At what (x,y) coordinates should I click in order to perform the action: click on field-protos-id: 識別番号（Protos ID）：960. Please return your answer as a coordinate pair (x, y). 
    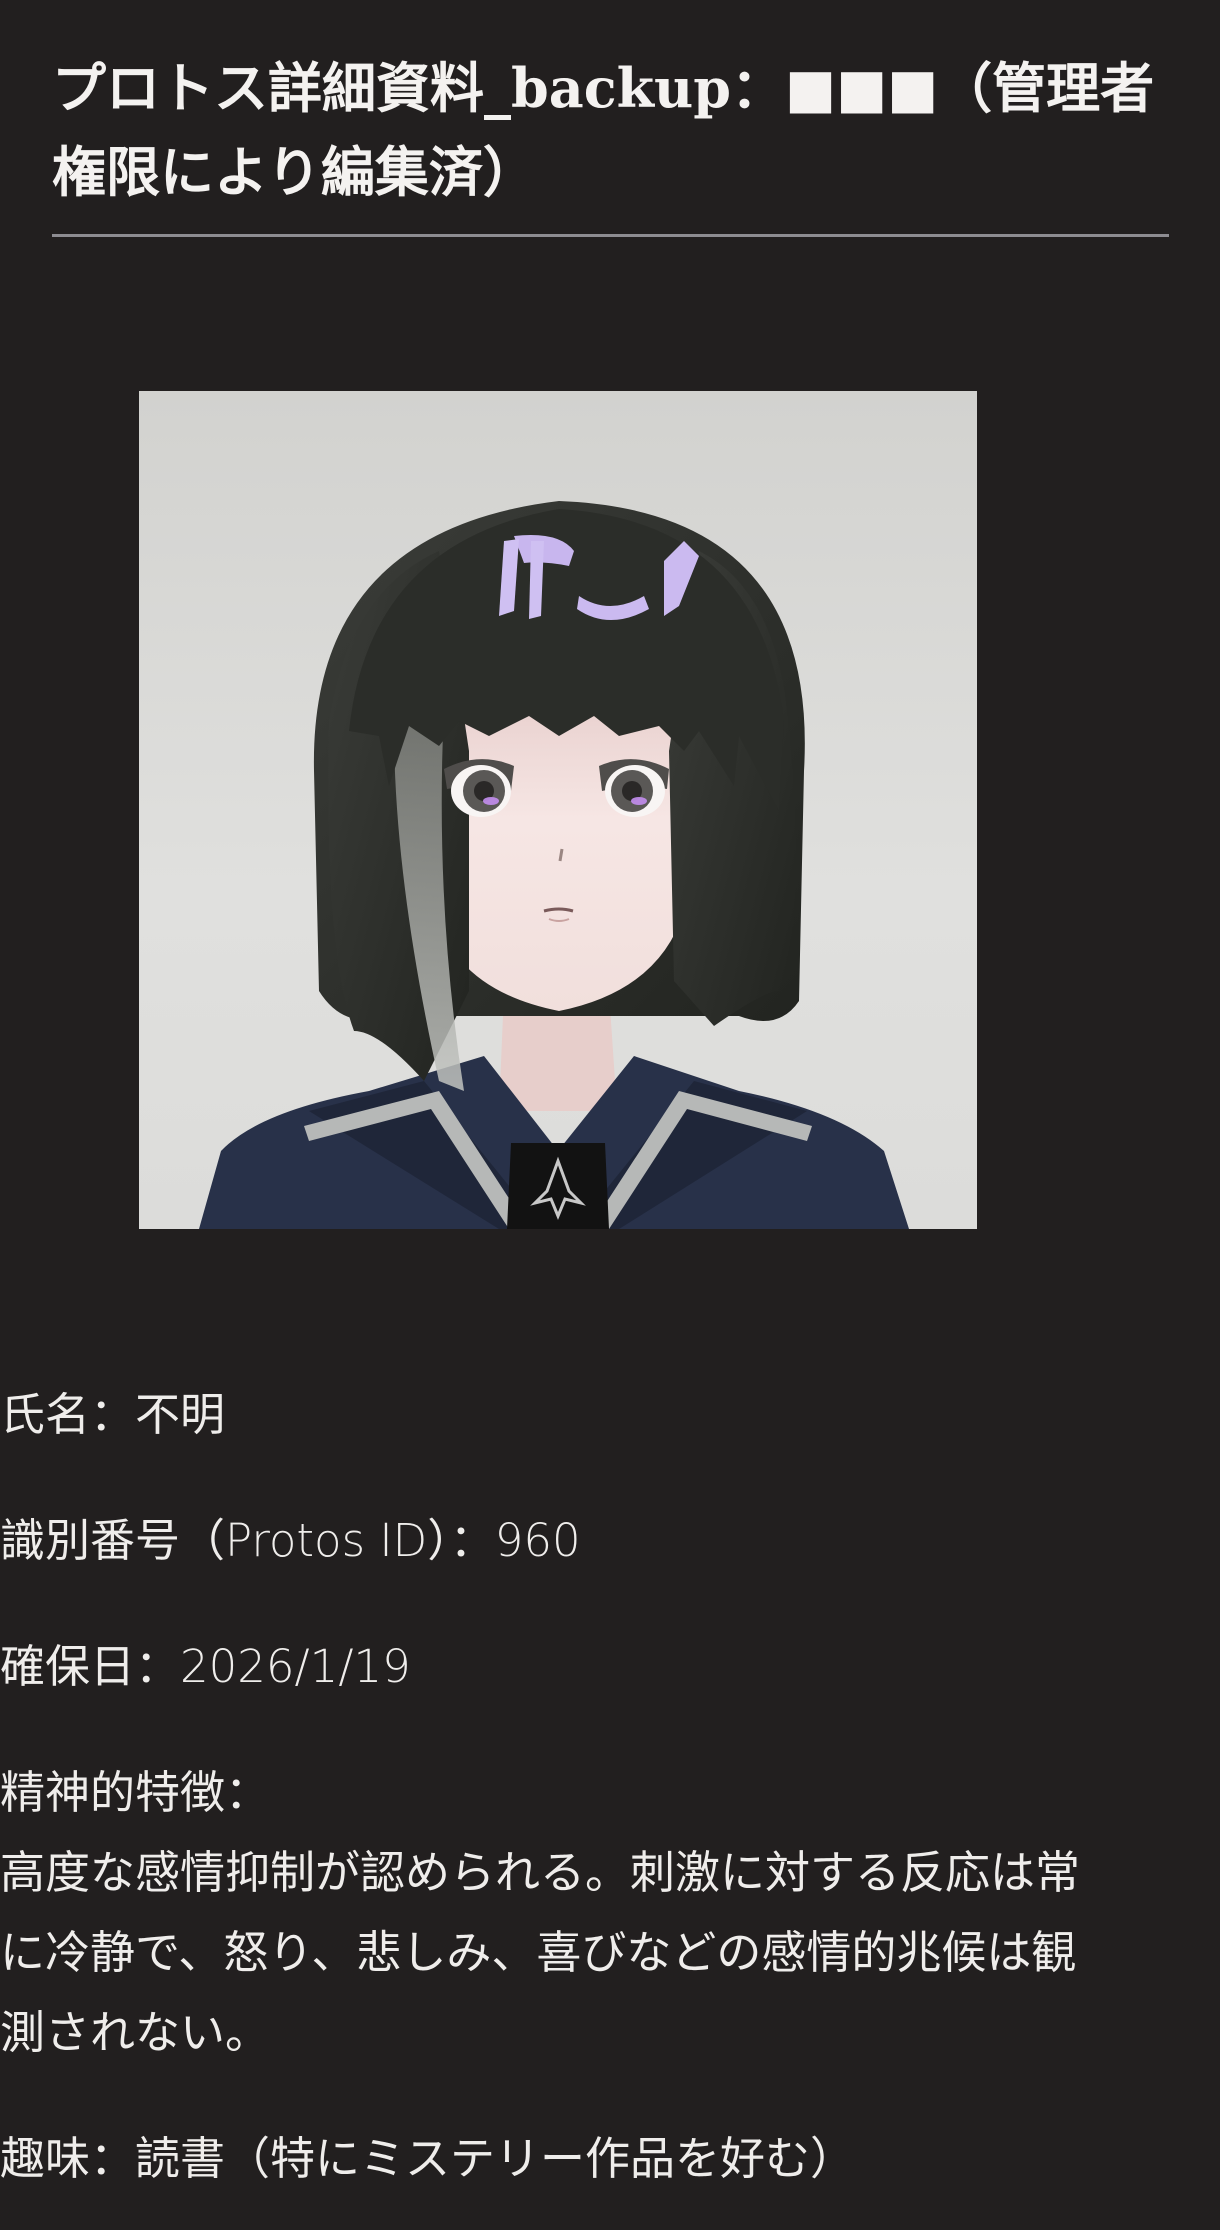
    Looking at the image, I should click on (290, 1540).